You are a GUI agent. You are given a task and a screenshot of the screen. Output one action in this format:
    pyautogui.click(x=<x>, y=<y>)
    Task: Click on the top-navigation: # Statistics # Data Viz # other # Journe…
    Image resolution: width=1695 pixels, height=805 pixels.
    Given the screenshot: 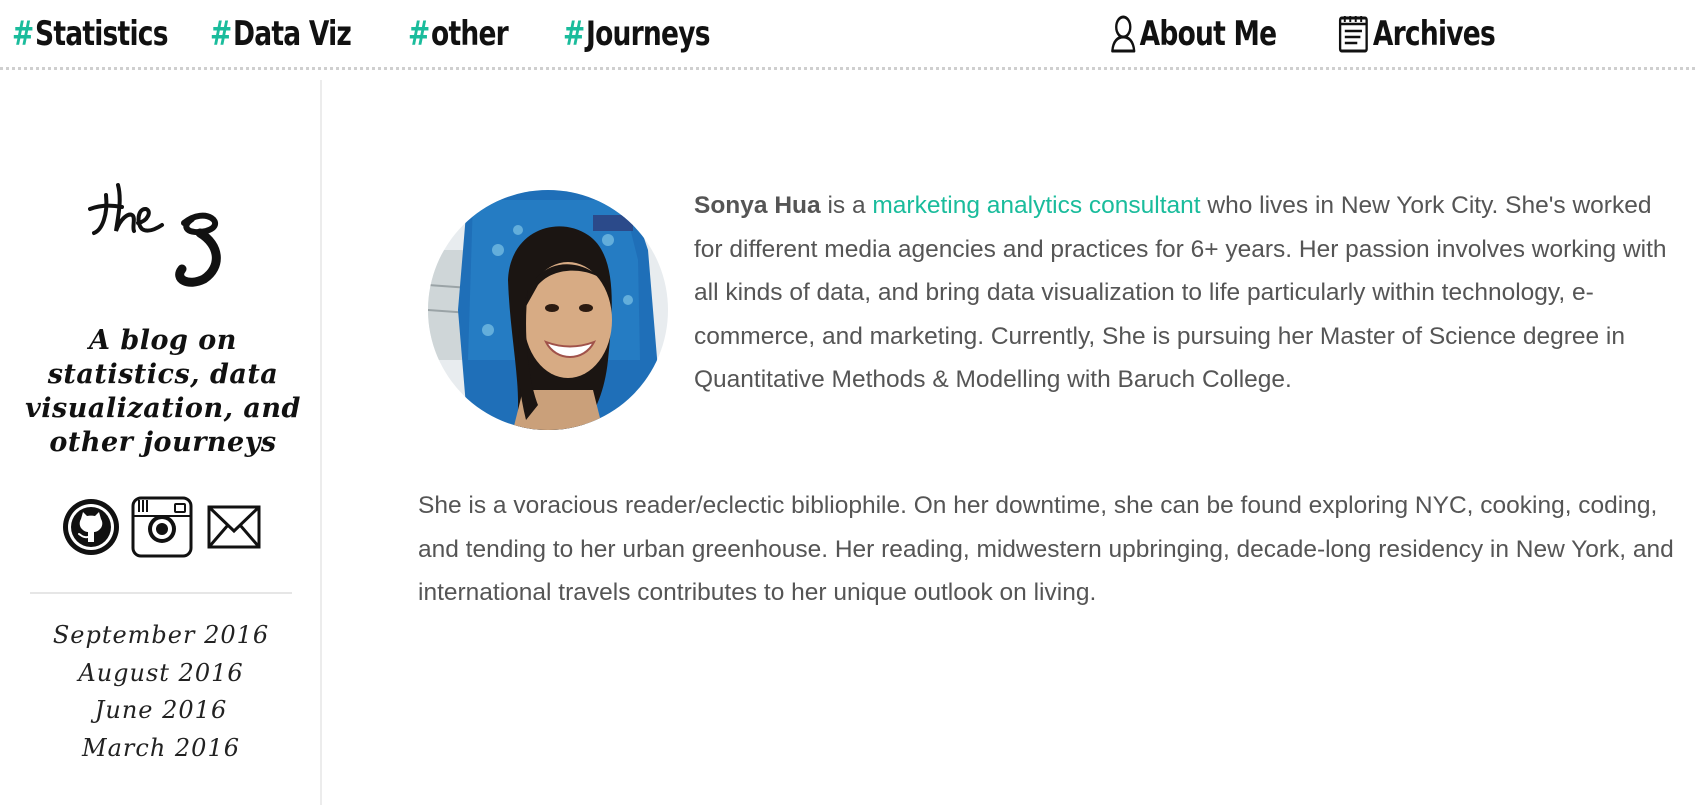 What is the action you would take?
    pyautogui.click(x=847, y=35)
    